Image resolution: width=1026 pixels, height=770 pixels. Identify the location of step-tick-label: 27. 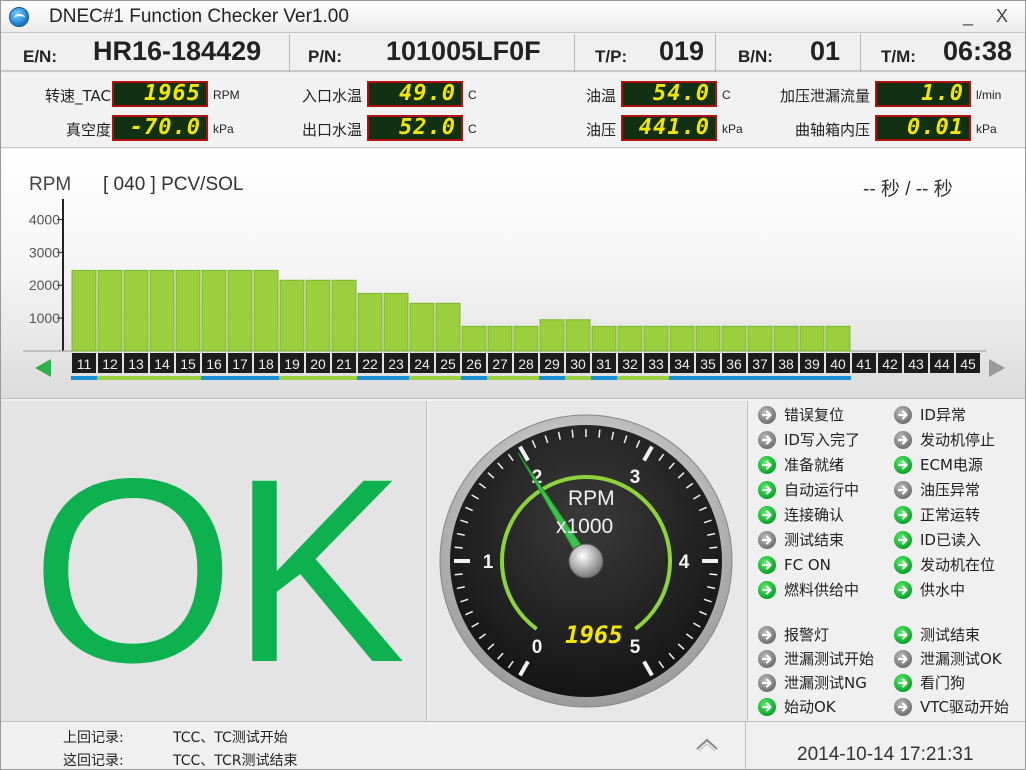
(500, 364).